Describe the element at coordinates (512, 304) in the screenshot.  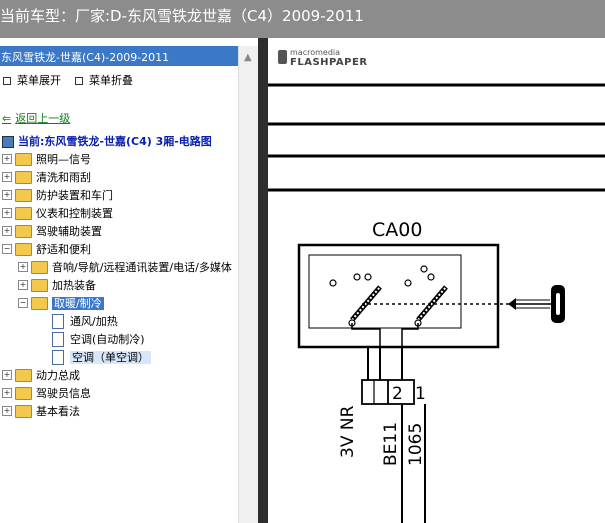
I see `key-tip-icon` at that location.